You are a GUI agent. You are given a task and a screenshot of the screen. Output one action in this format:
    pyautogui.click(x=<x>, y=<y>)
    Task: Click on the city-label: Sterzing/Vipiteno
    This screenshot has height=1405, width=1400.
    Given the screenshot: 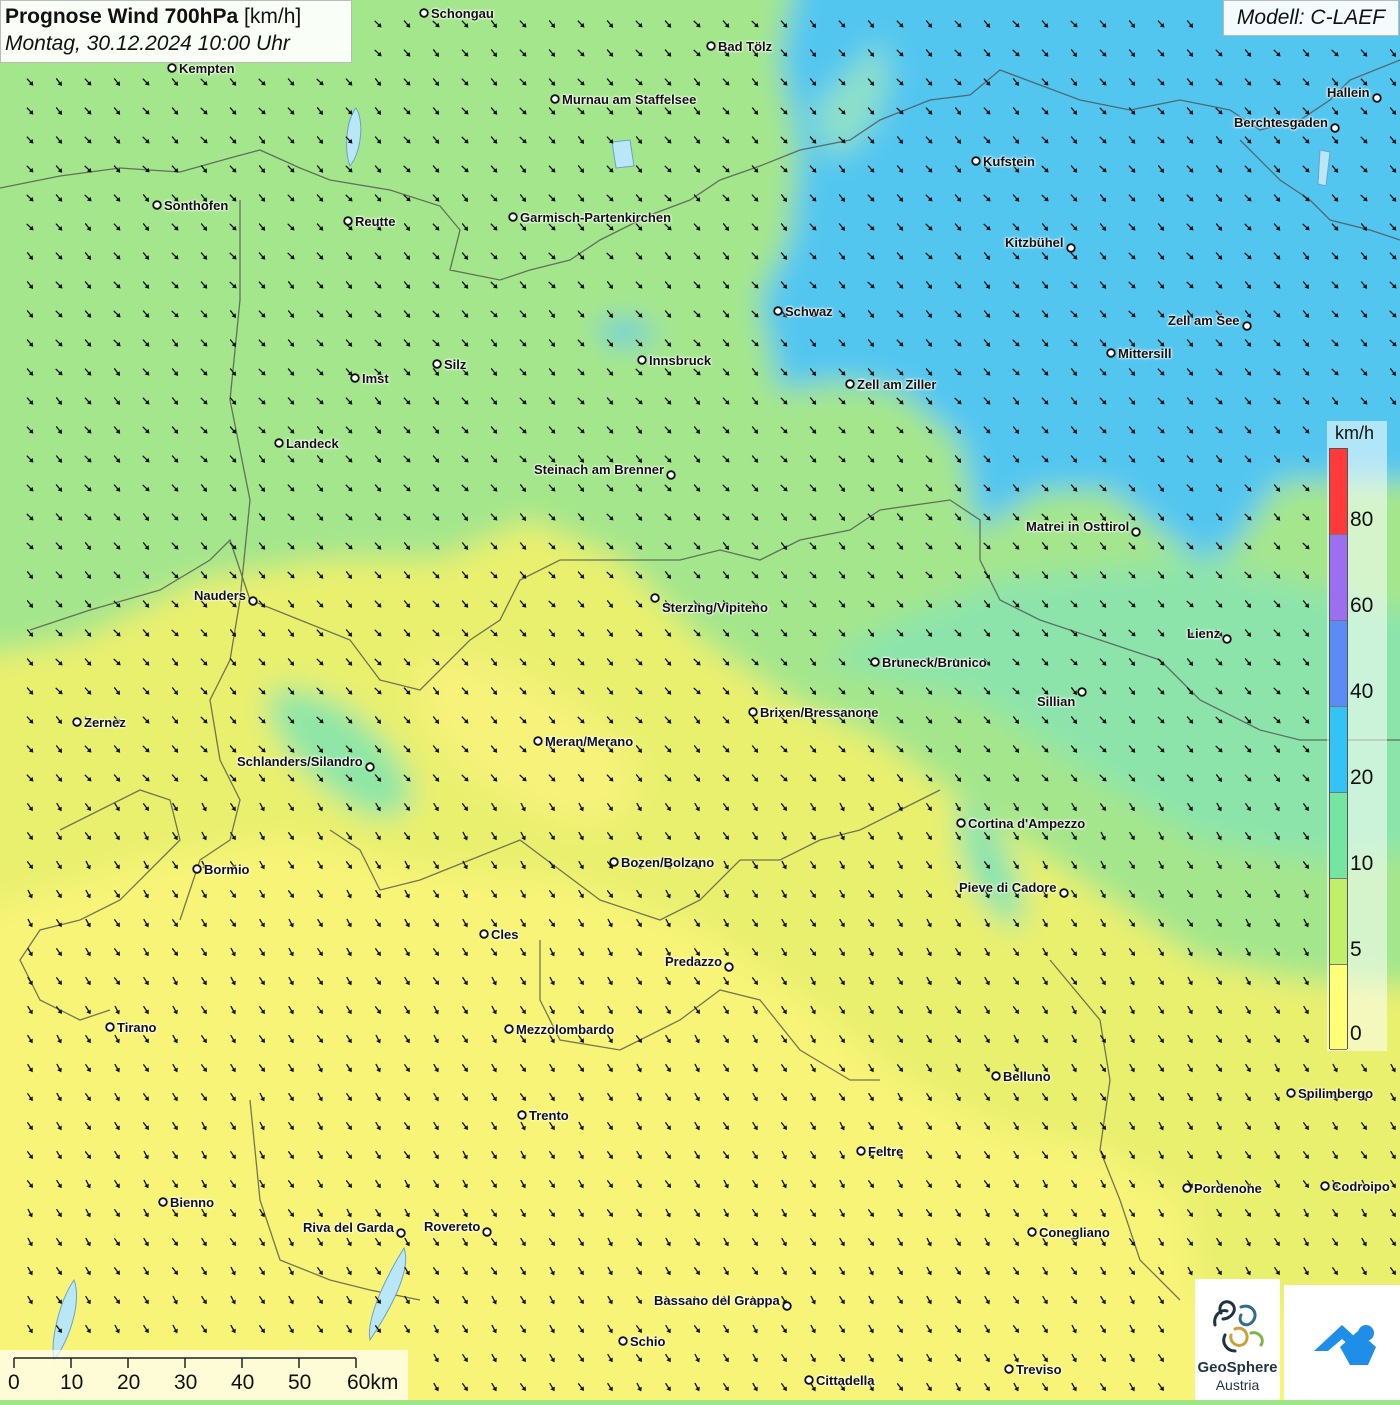 What is the action you would take?
    pyautogui.click(x=715, y=607)
    